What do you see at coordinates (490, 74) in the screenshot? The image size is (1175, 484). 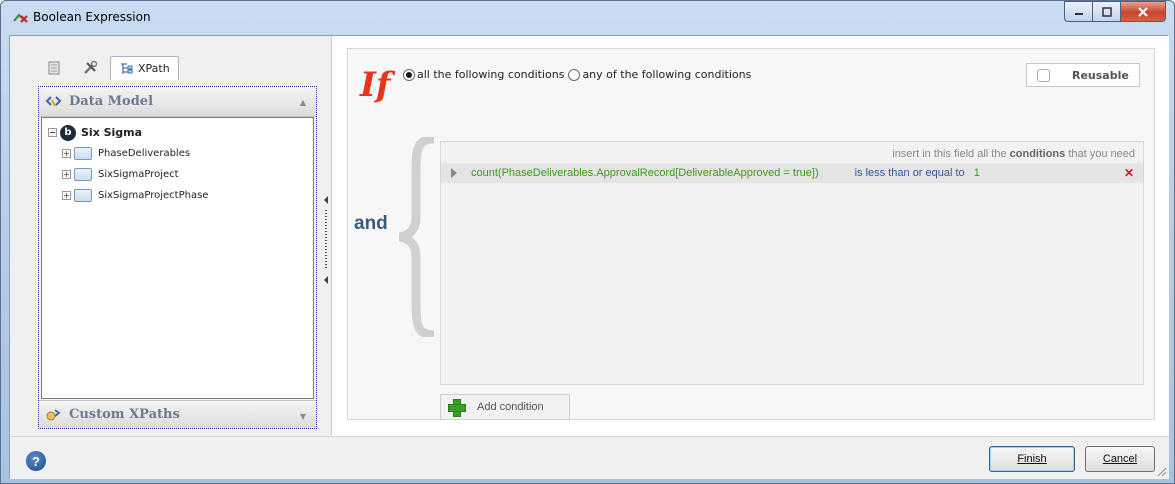 I see `radio-all-label: all the following conditions` at bounding box center [490, 74].